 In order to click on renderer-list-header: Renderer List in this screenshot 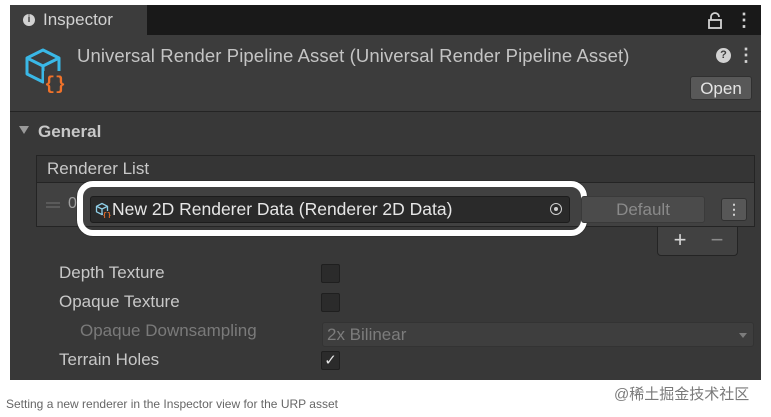, I will do `click(395, 168)`.